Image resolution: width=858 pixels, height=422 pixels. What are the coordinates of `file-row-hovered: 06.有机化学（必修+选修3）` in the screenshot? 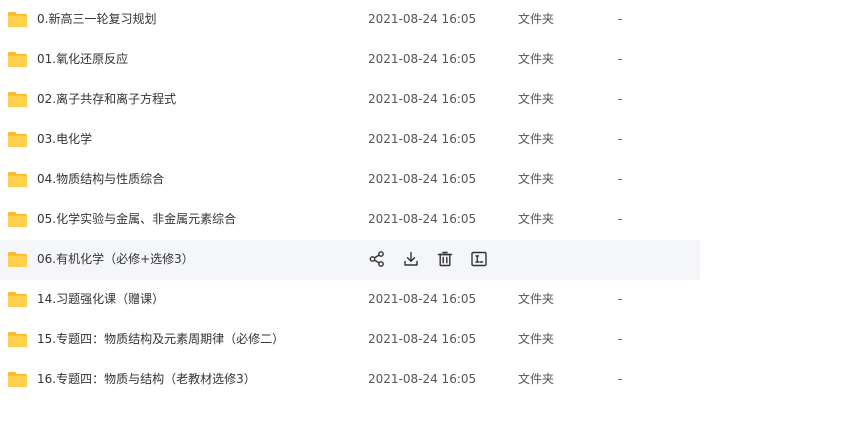 It's located at (350, 260).